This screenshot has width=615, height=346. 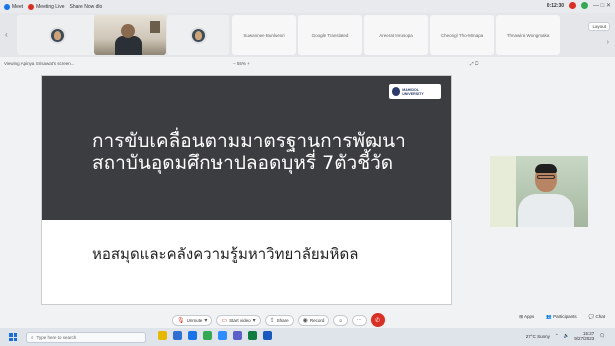 What do you see at coordinates (13, 6) in the screenshot?
I see `app-menu-meet: Meet` at bounding box center [13, 6].